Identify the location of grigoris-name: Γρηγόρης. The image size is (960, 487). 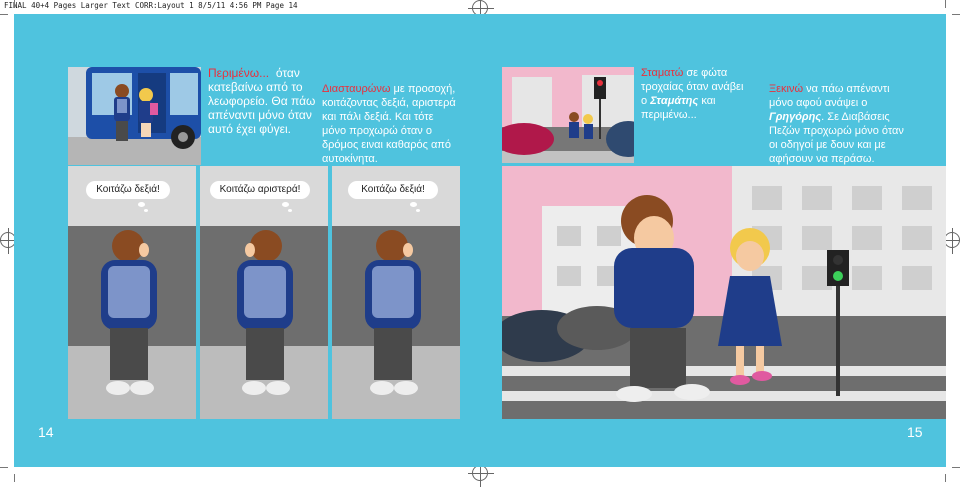
(795, 117).